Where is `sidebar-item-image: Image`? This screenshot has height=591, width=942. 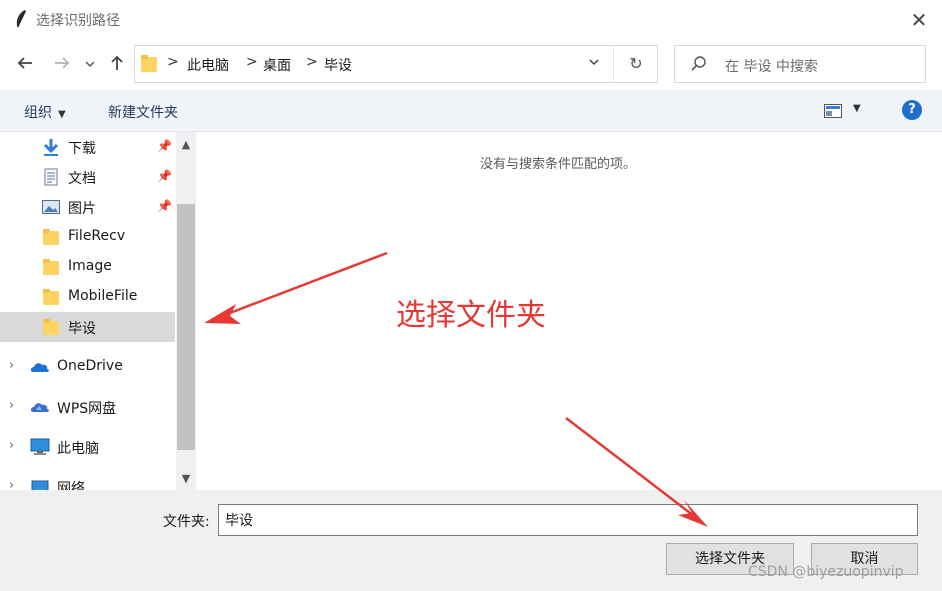
sidebar-item-image: Image is located at coordinates (87, 267).